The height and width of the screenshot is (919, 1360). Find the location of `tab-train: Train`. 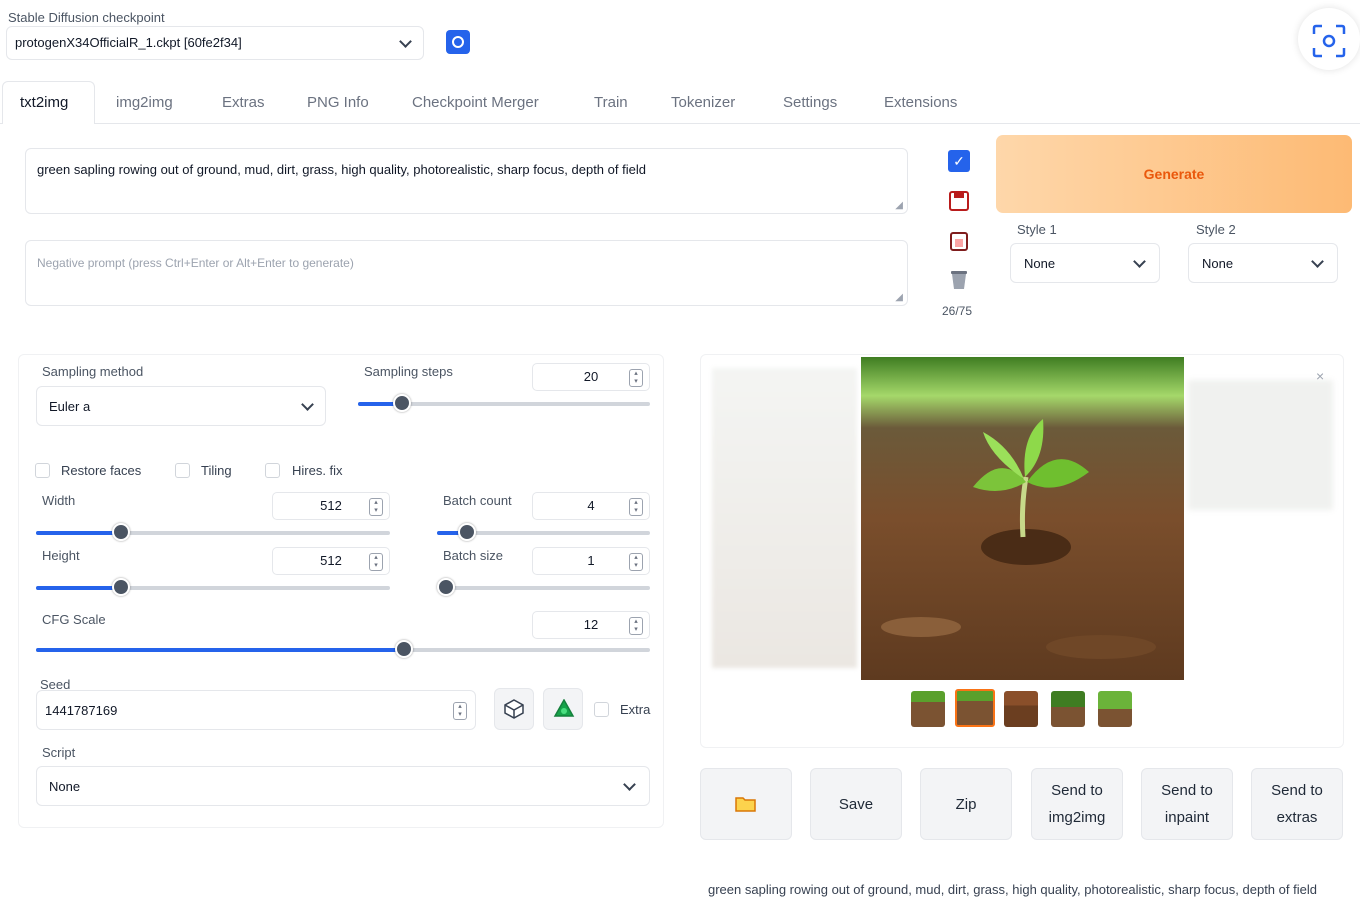

tab-train: Train is located at coordinates (611, 102).